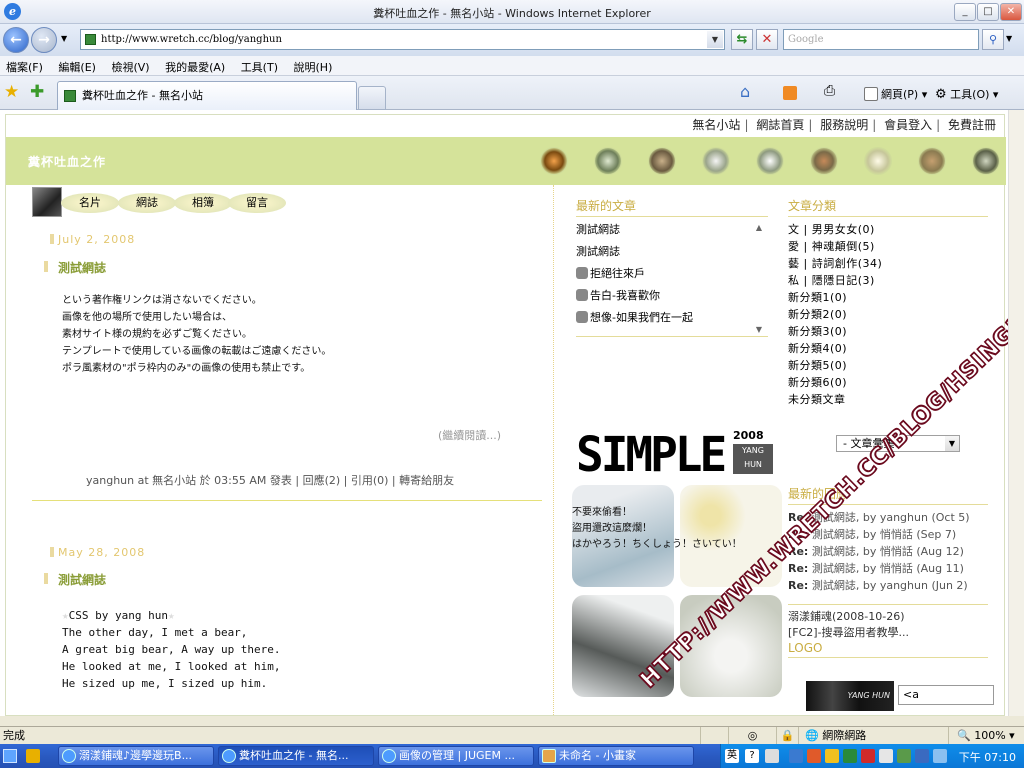 The width and height of the screenshot is (1024, 768). Describe the element at coordinates (752, 736) in the screenshot. I see `privacy-icon: ◎` at that location.